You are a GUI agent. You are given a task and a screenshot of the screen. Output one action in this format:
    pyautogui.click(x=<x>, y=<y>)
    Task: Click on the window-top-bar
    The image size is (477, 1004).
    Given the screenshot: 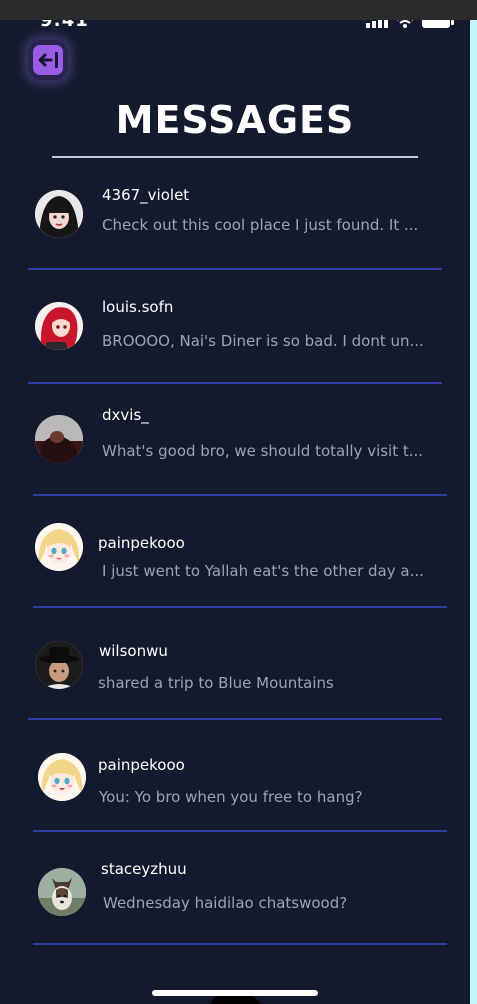 What is the action you would take?
    pyautogui.click(x=238, y=10)
    